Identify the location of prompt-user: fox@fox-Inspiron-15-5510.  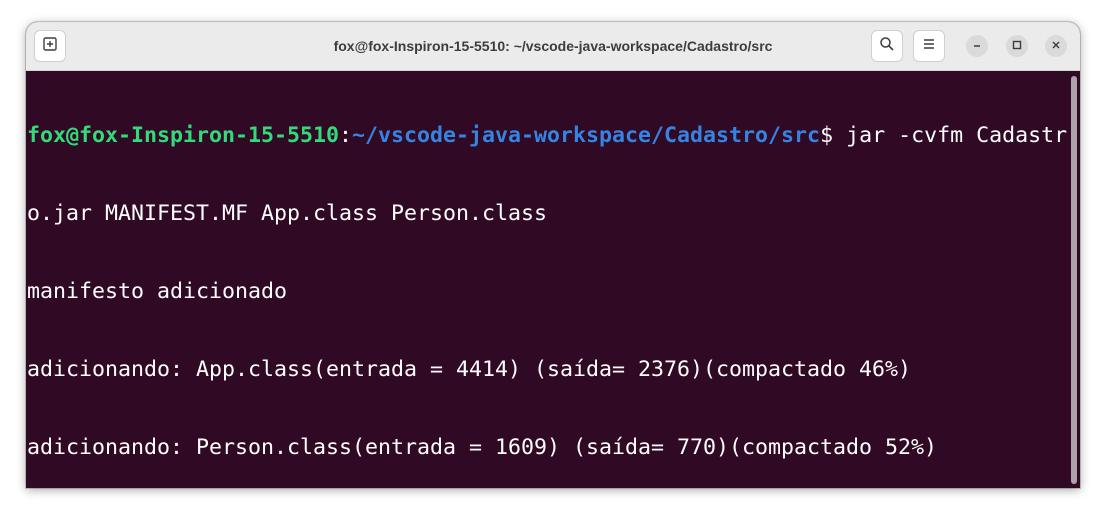
(183, 135).